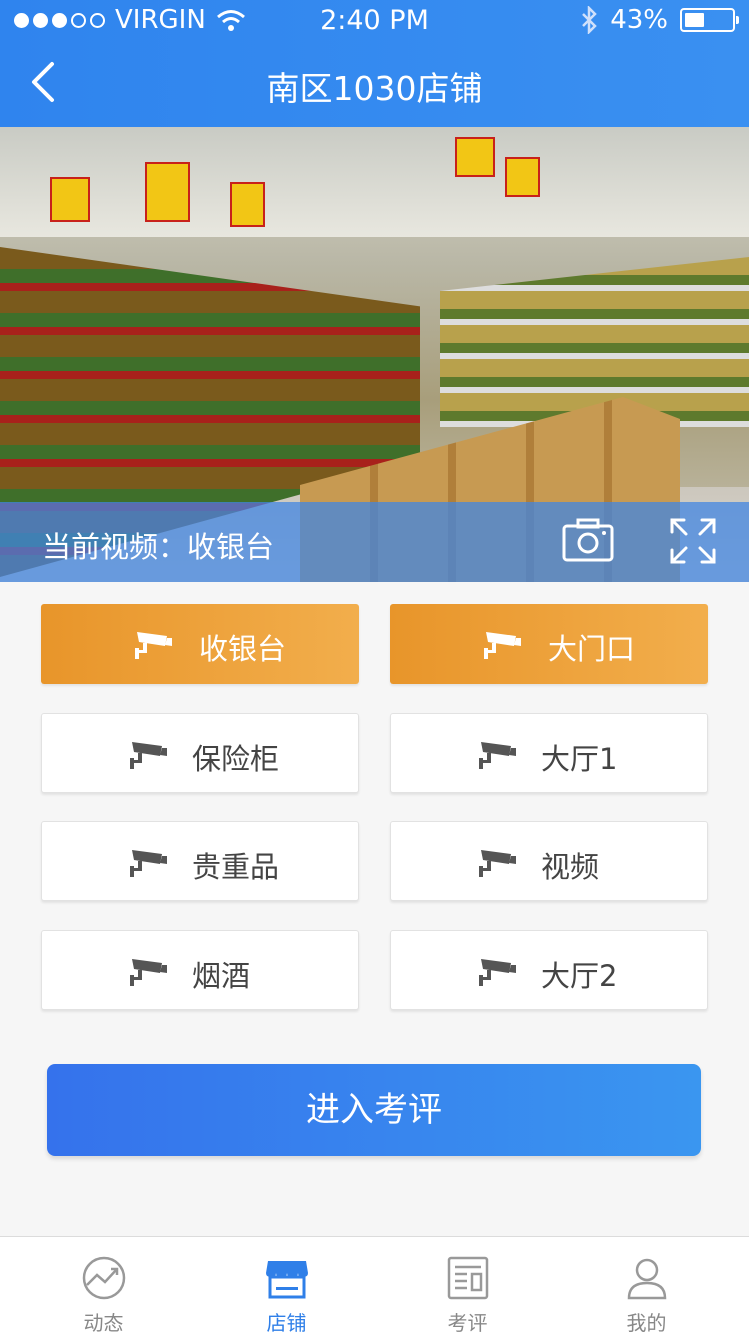  I want to click on trend-icon, so click(104, 1278).